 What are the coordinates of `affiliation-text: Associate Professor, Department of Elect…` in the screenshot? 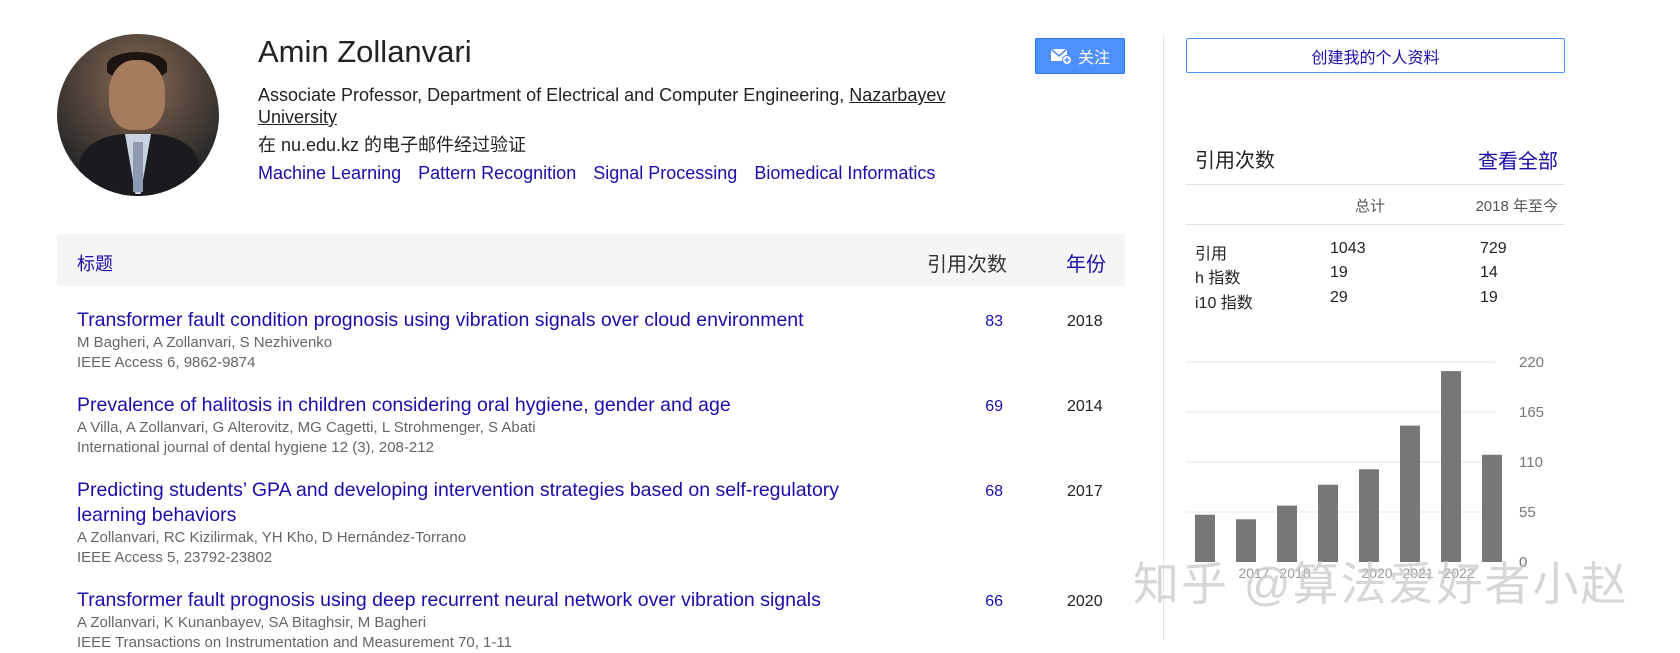 It's located at (554, 95).